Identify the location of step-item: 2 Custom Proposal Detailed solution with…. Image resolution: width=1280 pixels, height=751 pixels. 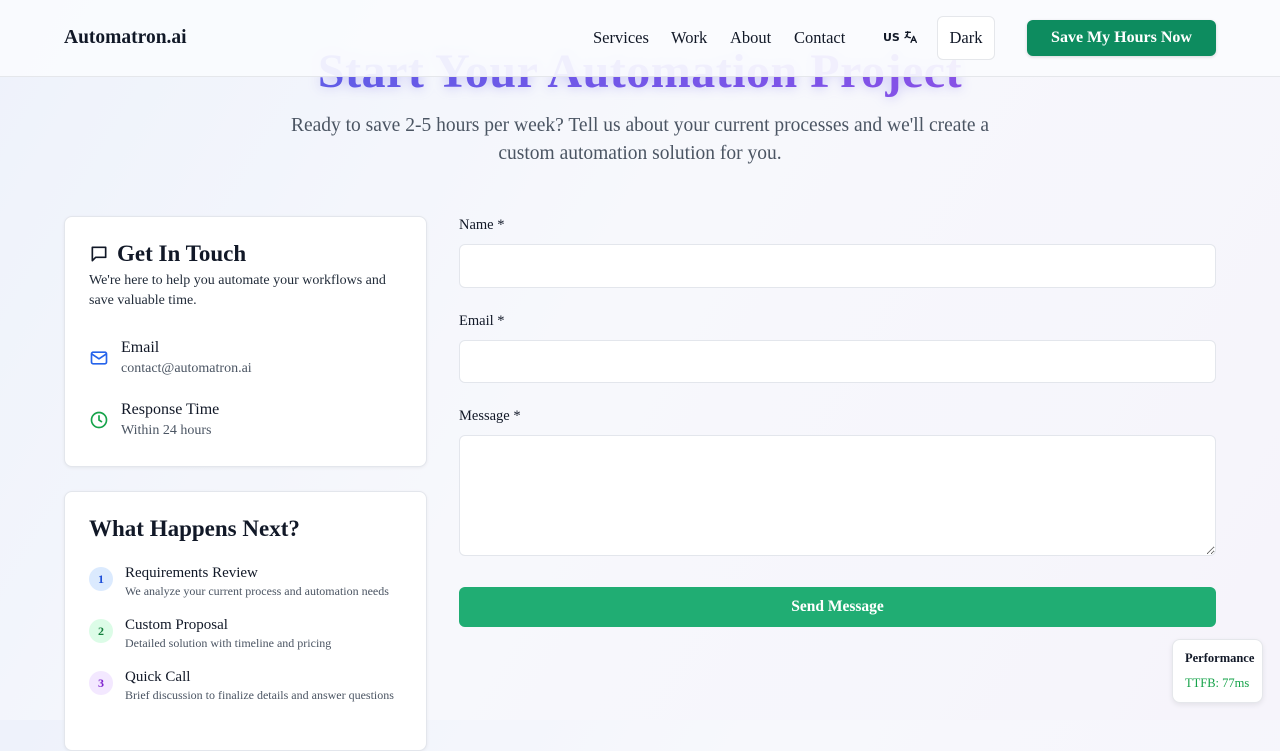
(210, 633).